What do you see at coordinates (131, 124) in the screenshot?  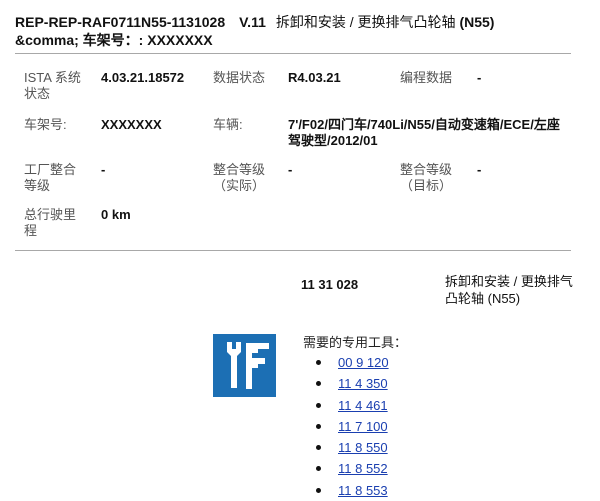 I see `vin-value: XXXXXXX` at bounding box center [131, 124].